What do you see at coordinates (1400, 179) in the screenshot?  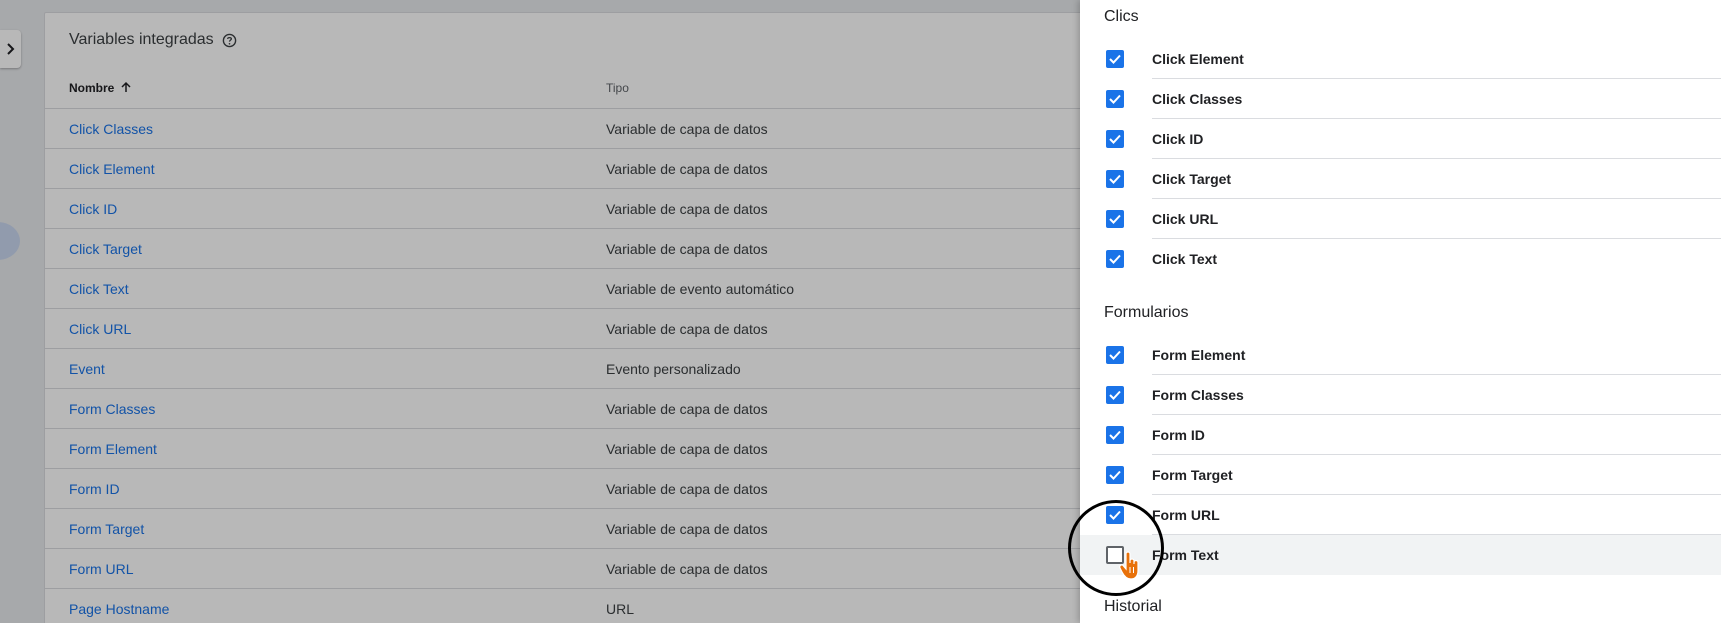 I see `variable-checkbox-row: Click Target` at bounding box center [1400, 179].